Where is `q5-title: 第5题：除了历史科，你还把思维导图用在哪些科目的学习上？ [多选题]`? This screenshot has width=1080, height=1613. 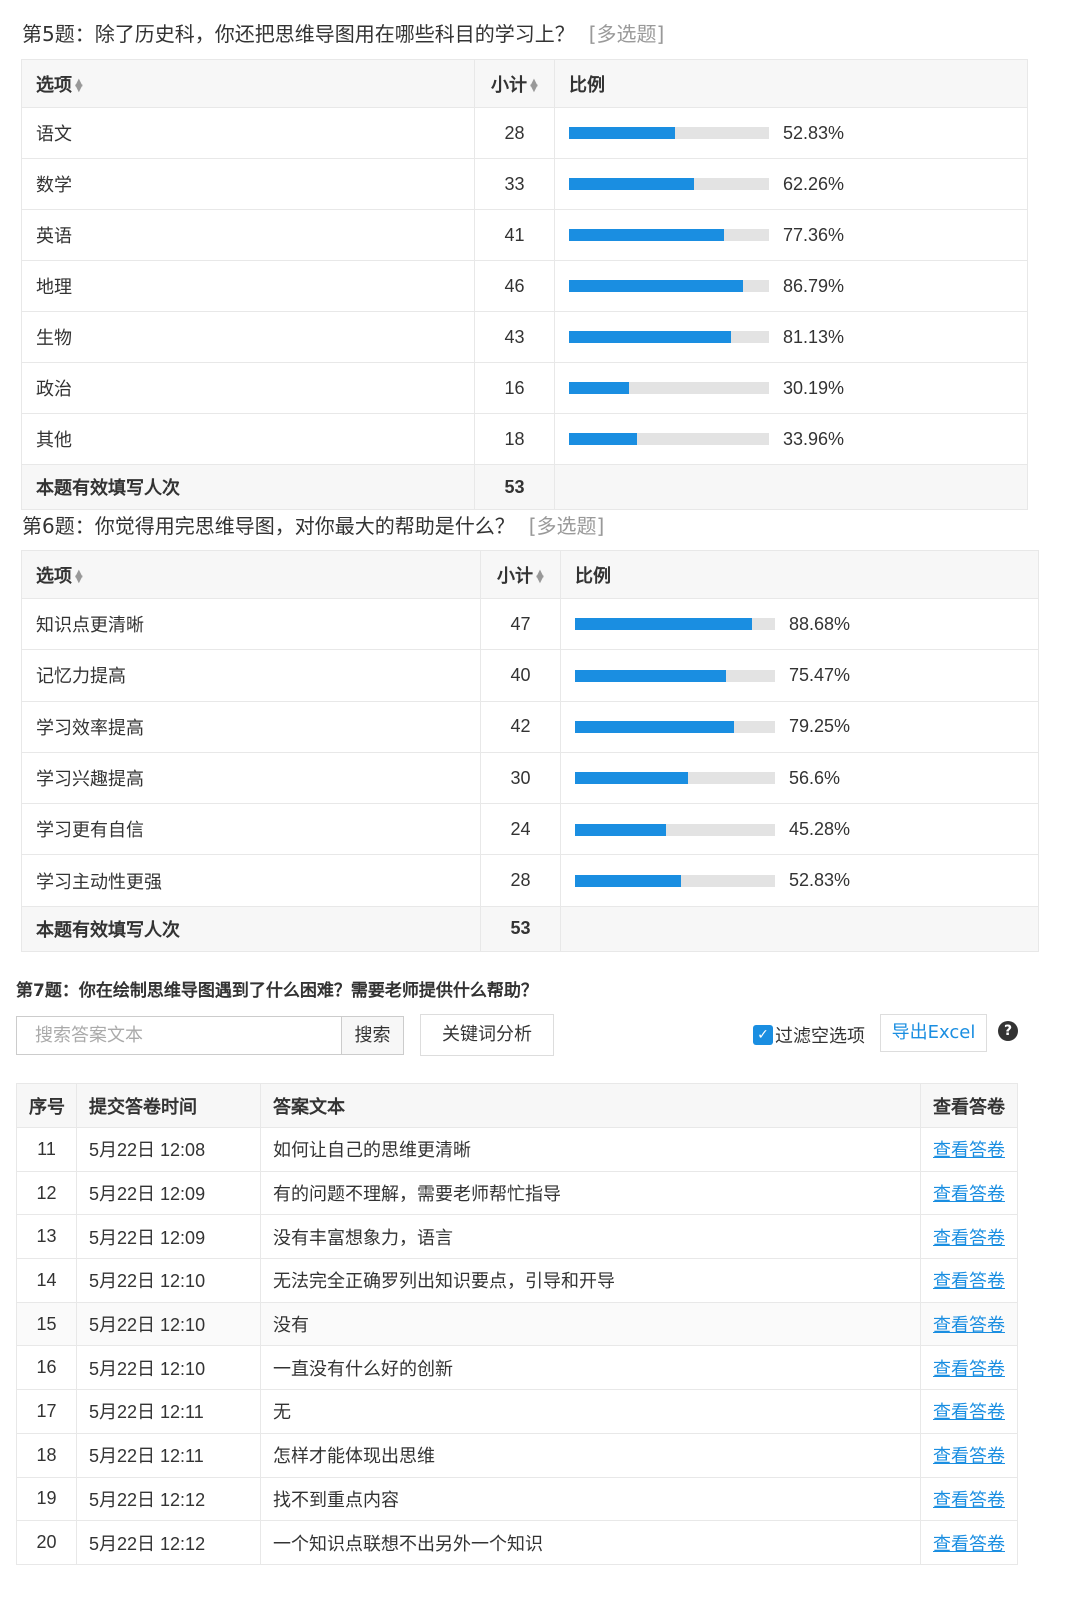
q5-title: 第5题：除了历史科，你还把思维导图用在哪些科目的学习上？ [多选题] is located at coordinates (343, 32).